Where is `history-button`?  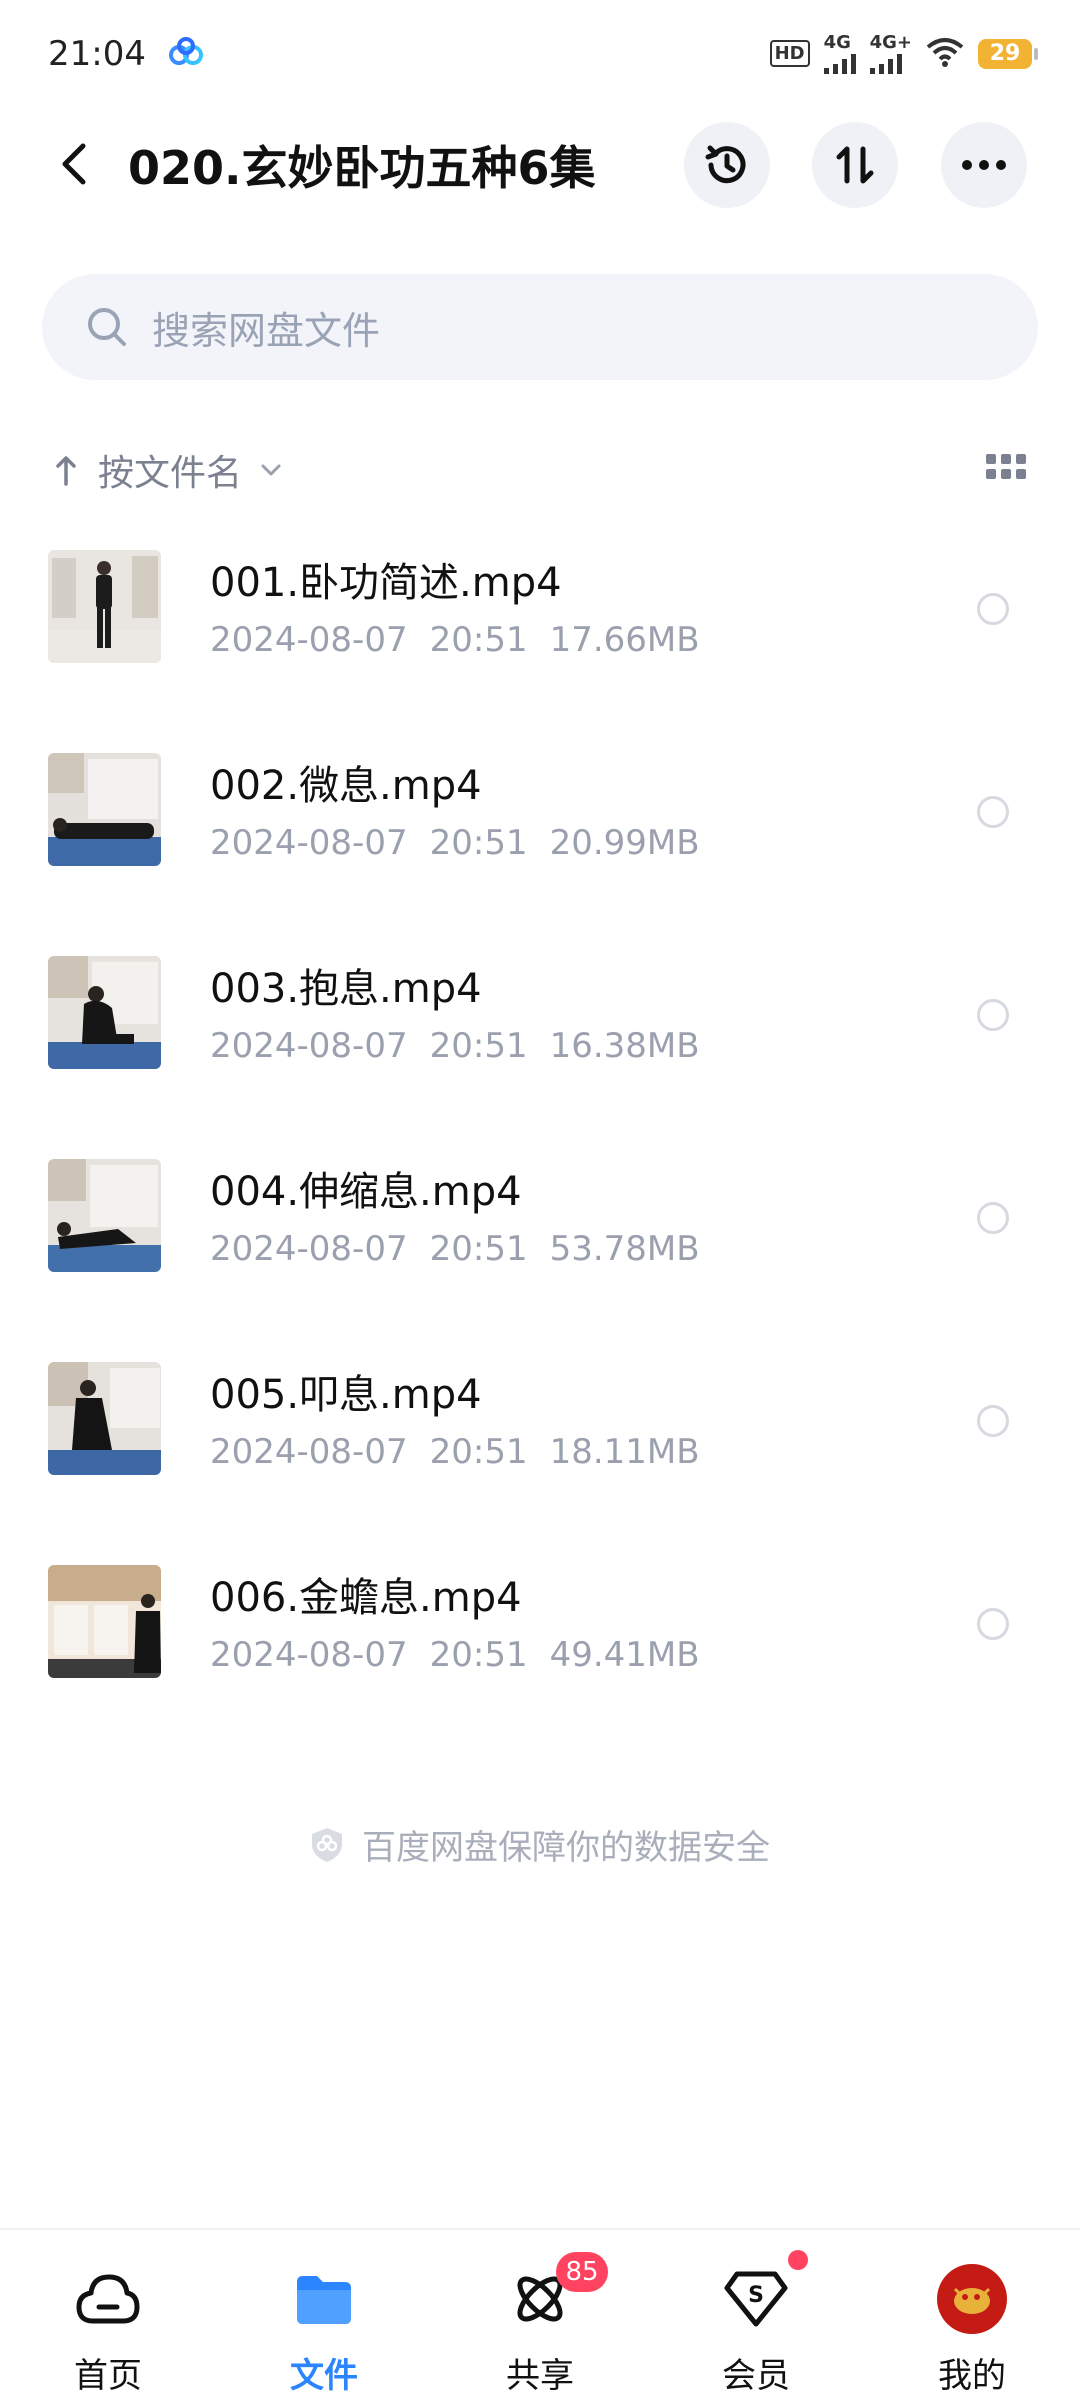 history-button is located at coordinates (727, 165).